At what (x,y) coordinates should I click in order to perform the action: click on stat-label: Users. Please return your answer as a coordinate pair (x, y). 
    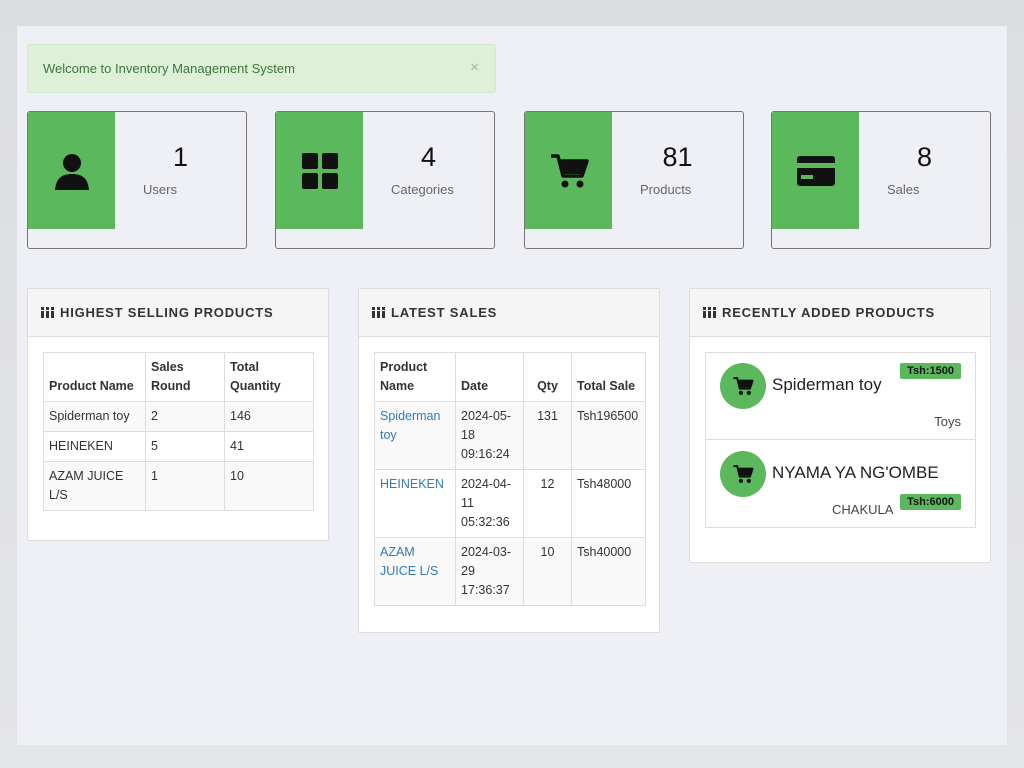
    Looking at the image, I should click on (160, 189).